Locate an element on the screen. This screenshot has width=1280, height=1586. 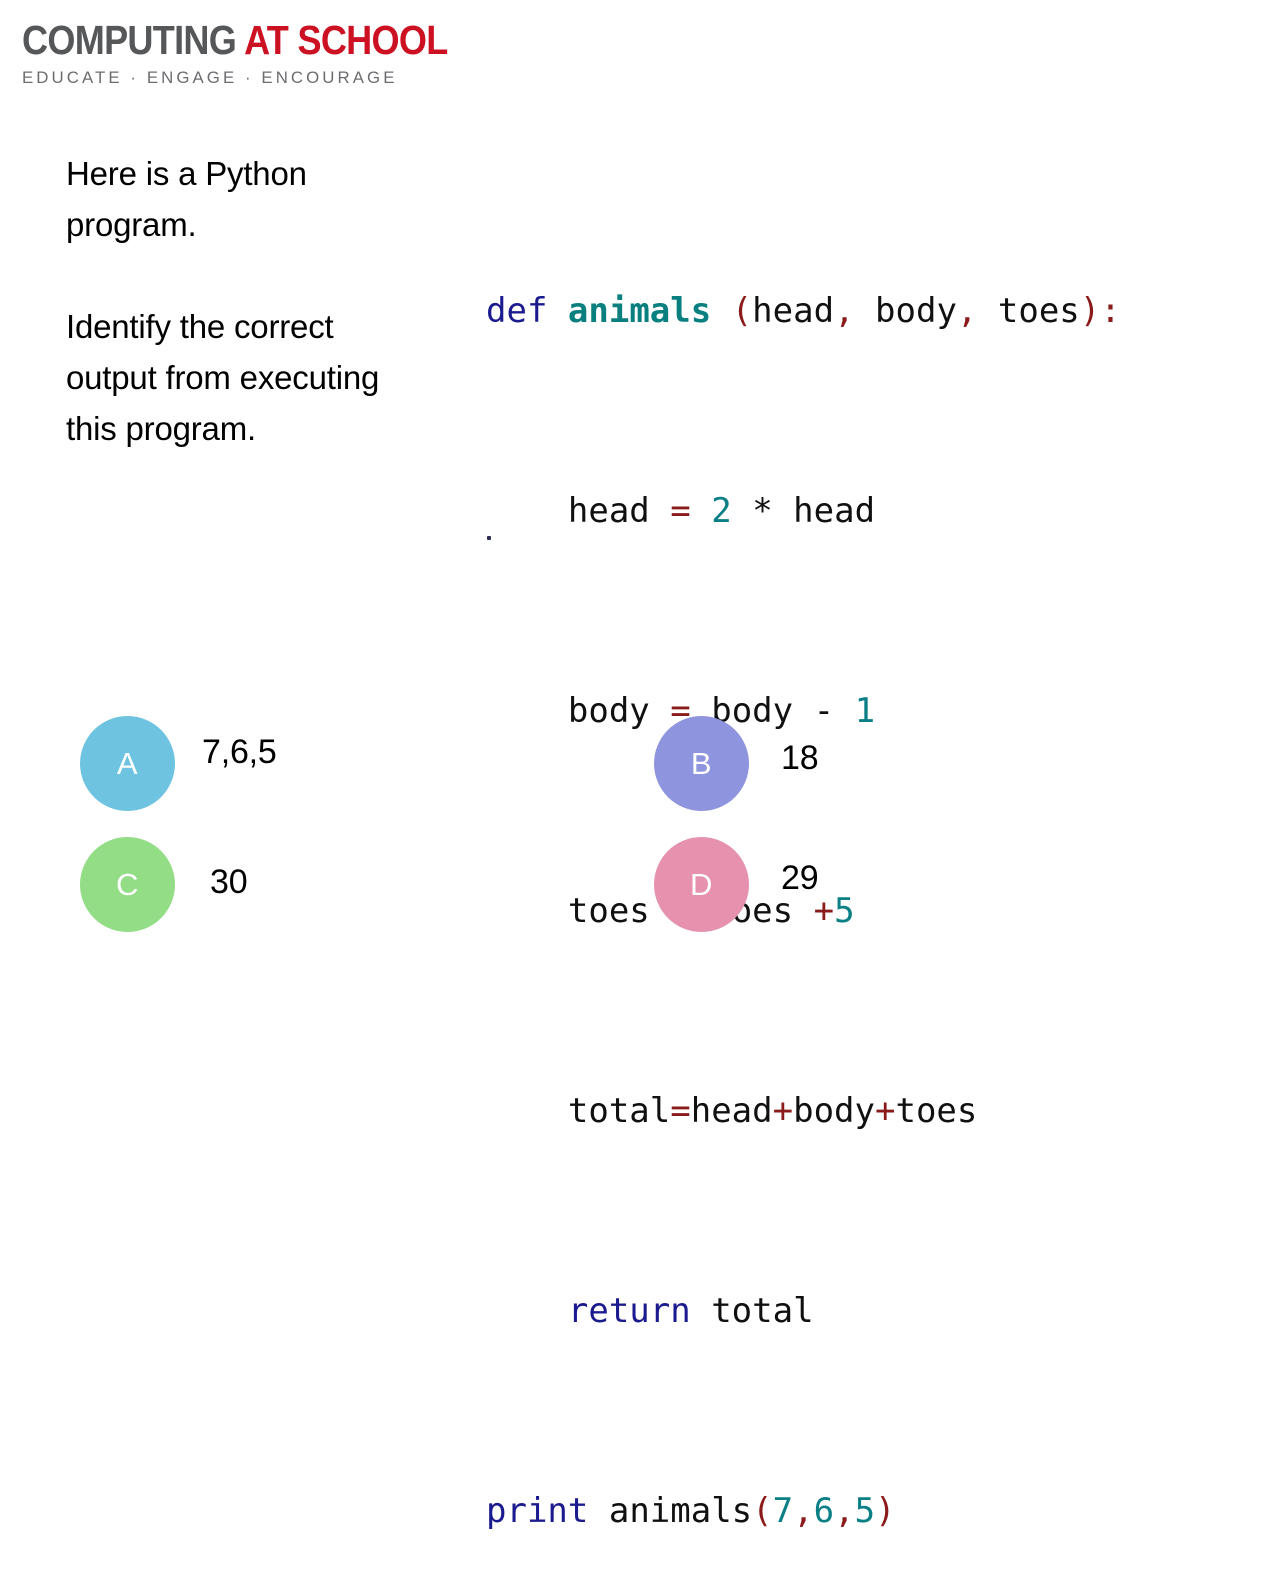
keyword-def: def is located at coordinates (517, 311).